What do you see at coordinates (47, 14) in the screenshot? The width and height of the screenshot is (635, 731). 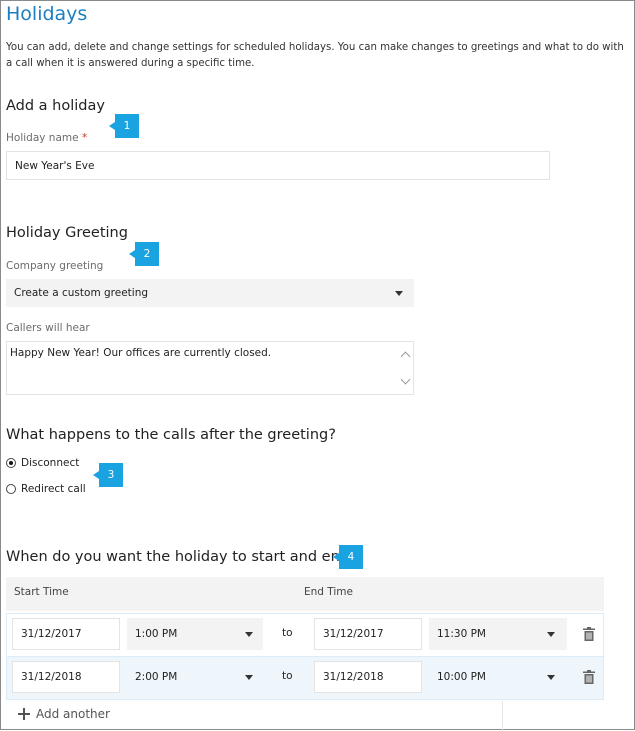 I see `page-title: Holidays` at bounding box center [47, 14].